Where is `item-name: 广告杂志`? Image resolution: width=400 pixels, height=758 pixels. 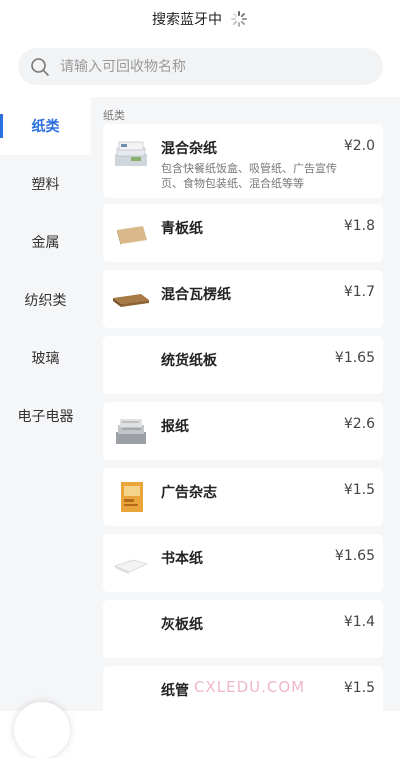
item-name: 广告杂志 is located at coordinates (189, 493).